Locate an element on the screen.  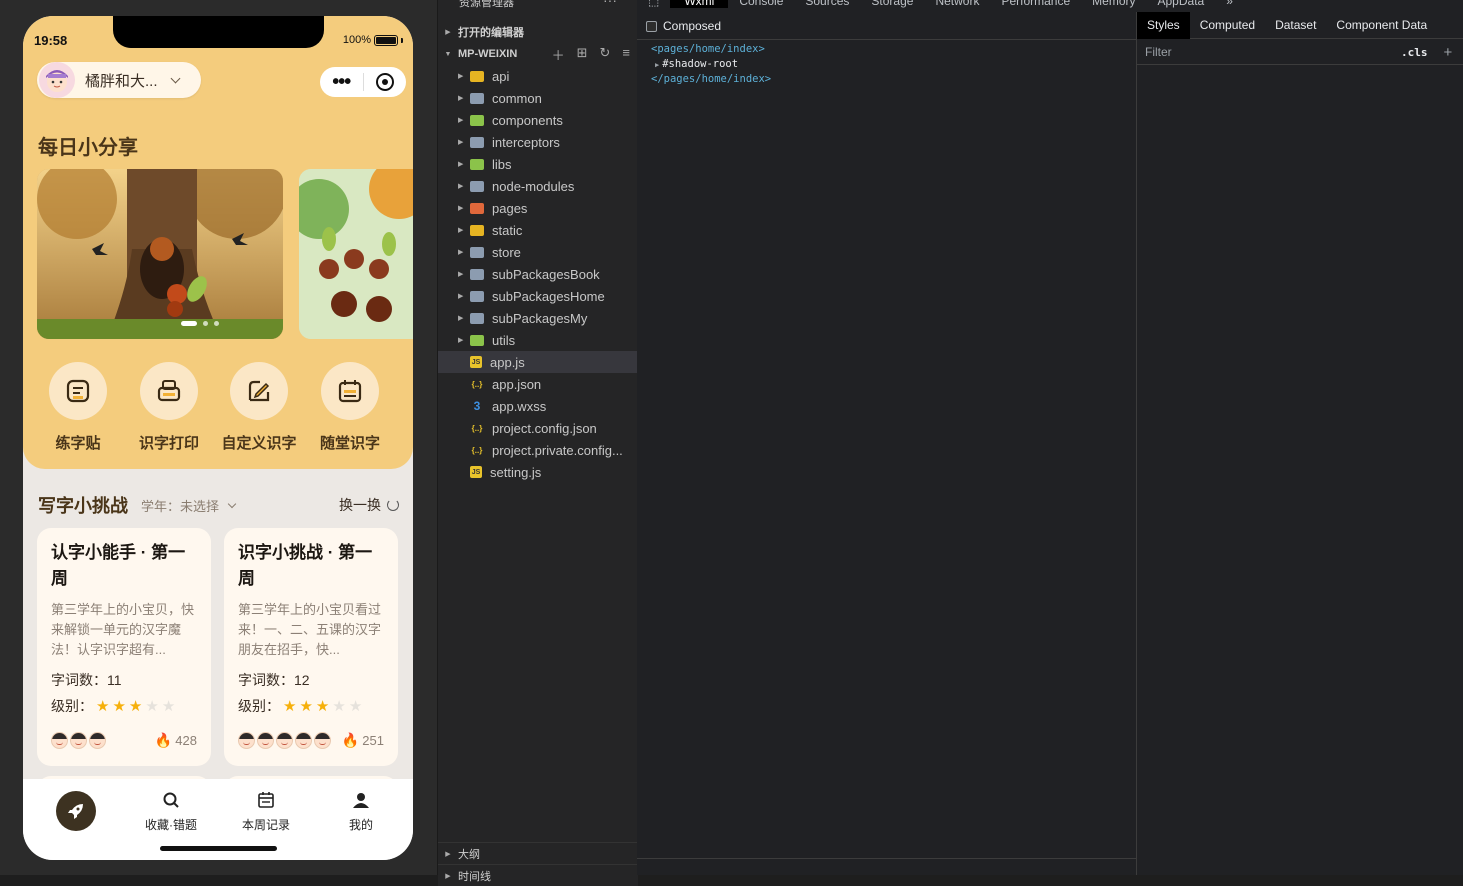
card-word-count: 字词数：12 is located at coordinates (274, 680).